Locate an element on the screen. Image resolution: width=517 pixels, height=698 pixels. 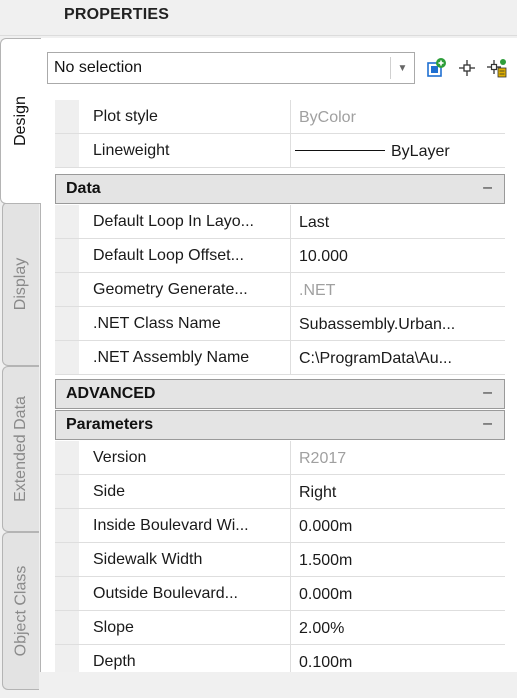
property-row: Default Loop In Layo... Last is located at coordinates (280, 222).